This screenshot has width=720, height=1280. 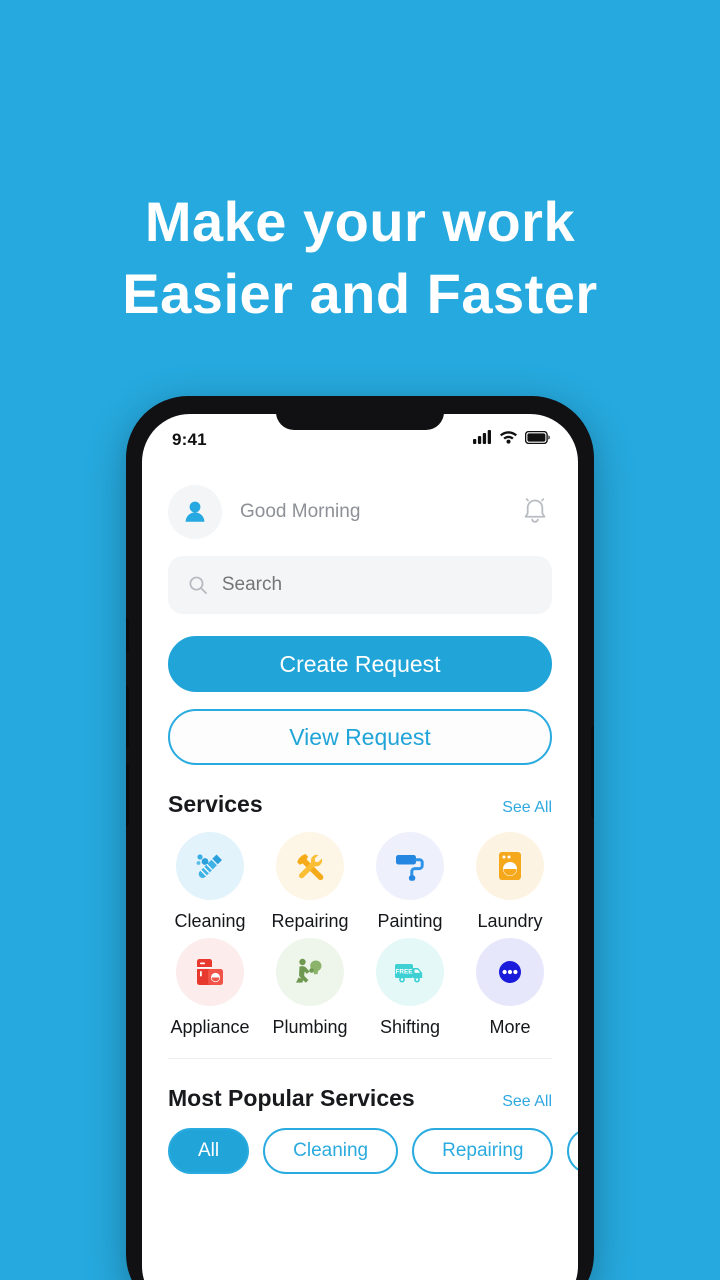 I want to click on service-item-cleaning: Cleaning, so click(x=210, y=882).